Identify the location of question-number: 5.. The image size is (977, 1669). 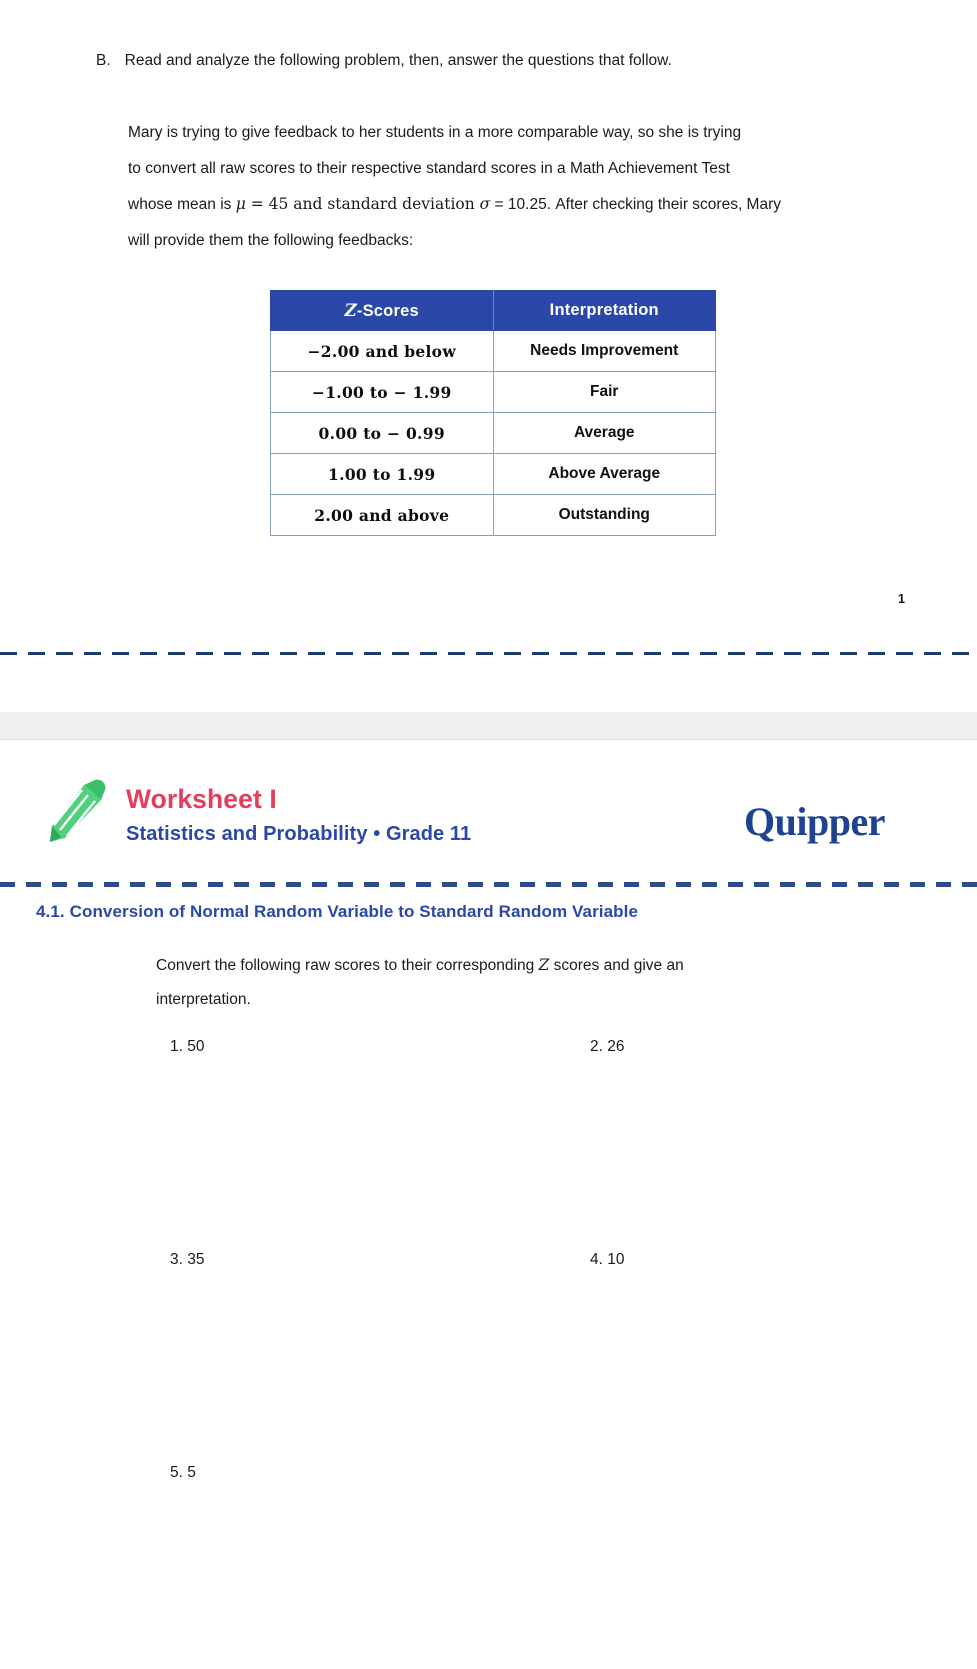
(176, 1472).